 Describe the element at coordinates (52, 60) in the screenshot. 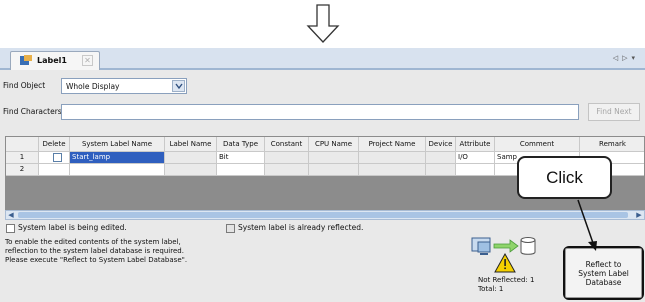

I see `tab-title: Label1` at that location.